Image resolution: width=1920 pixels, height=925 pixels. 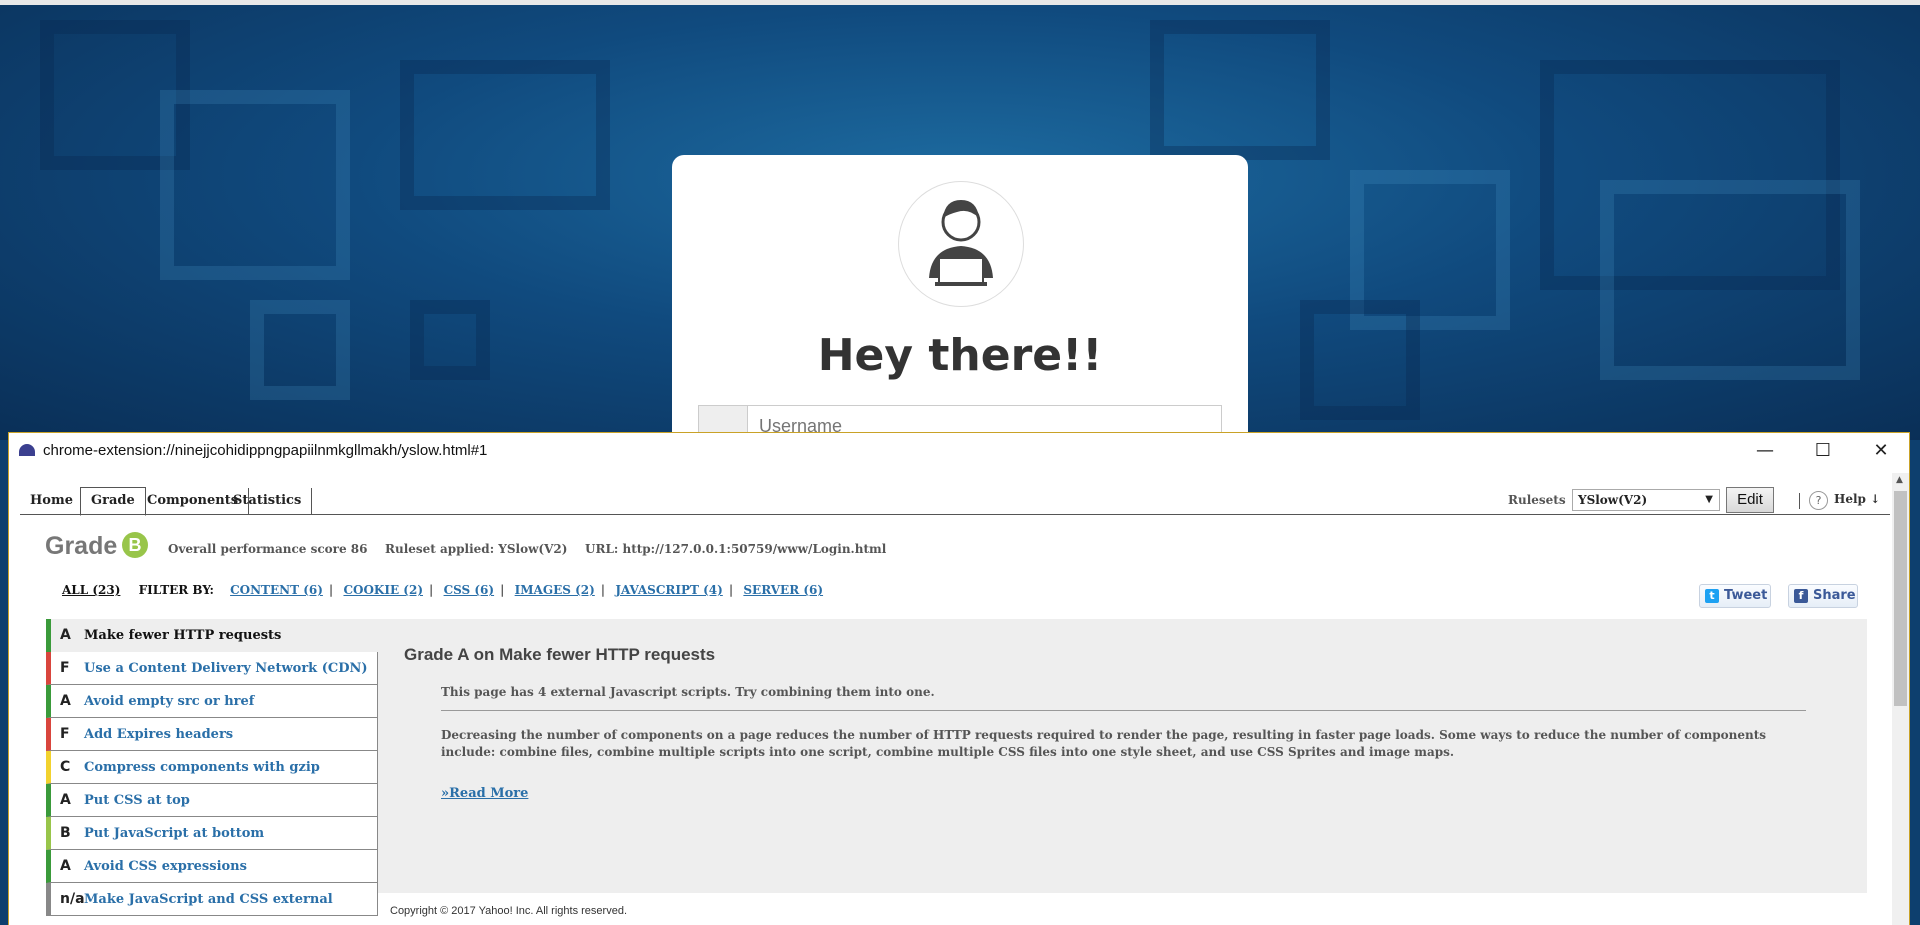 What do you see at coordinates (1880, 451) in the screenshot?
I see `close-button: ✕` at bounding box center [1880, 451].